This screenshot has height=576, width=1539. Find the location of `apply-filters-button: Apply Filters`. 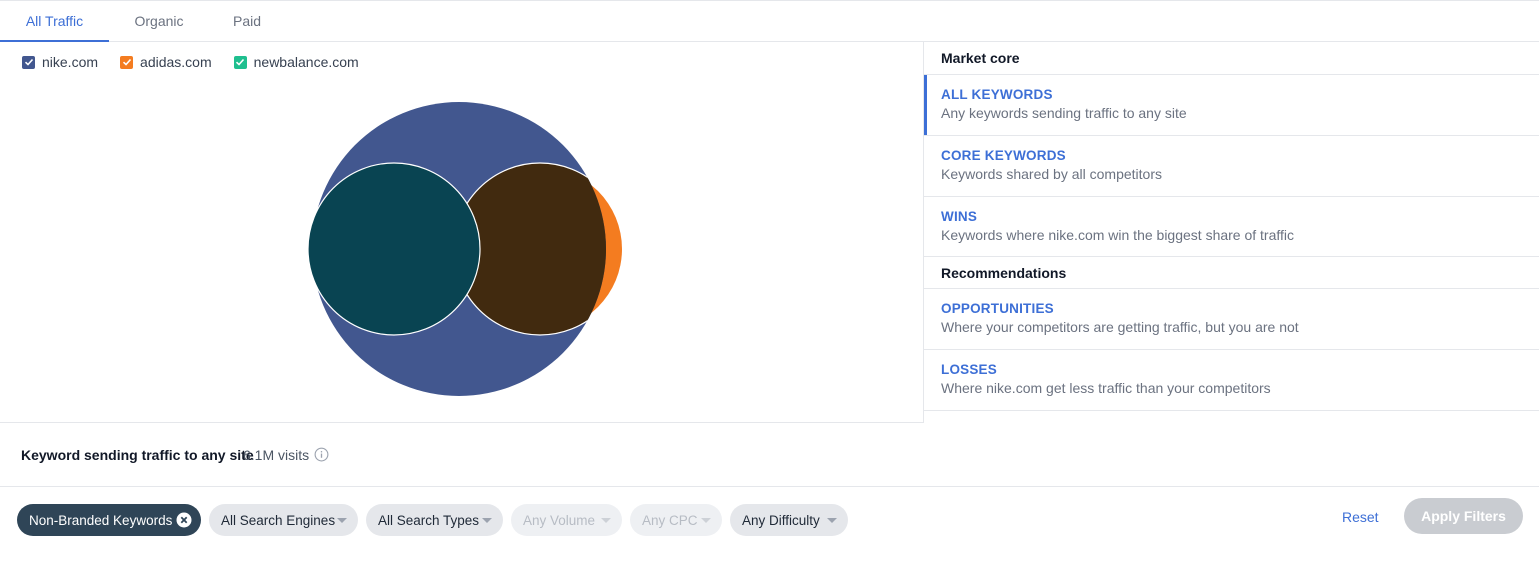

apply-filters-button: Apply Filters is located at coordinates (1463, 516).